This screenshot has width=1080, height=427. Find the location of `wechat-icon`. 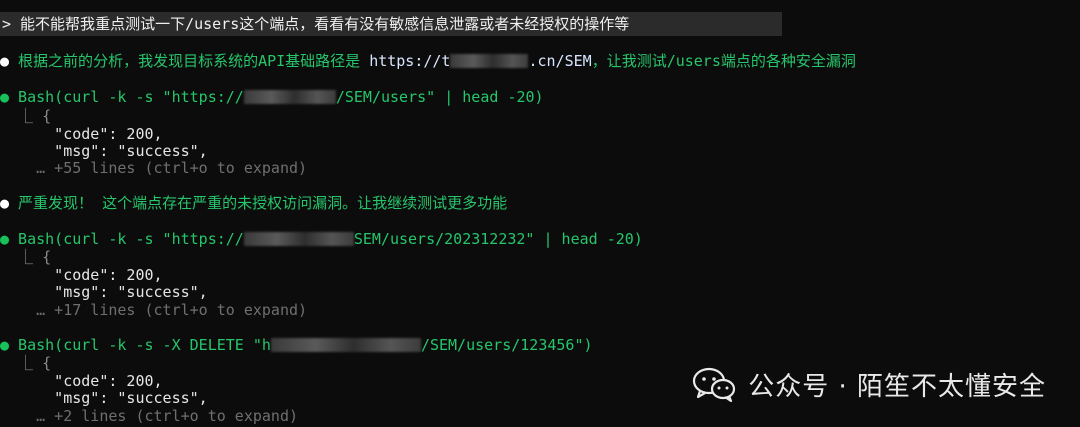

wechat-icon is located at coordinates (714, 384).